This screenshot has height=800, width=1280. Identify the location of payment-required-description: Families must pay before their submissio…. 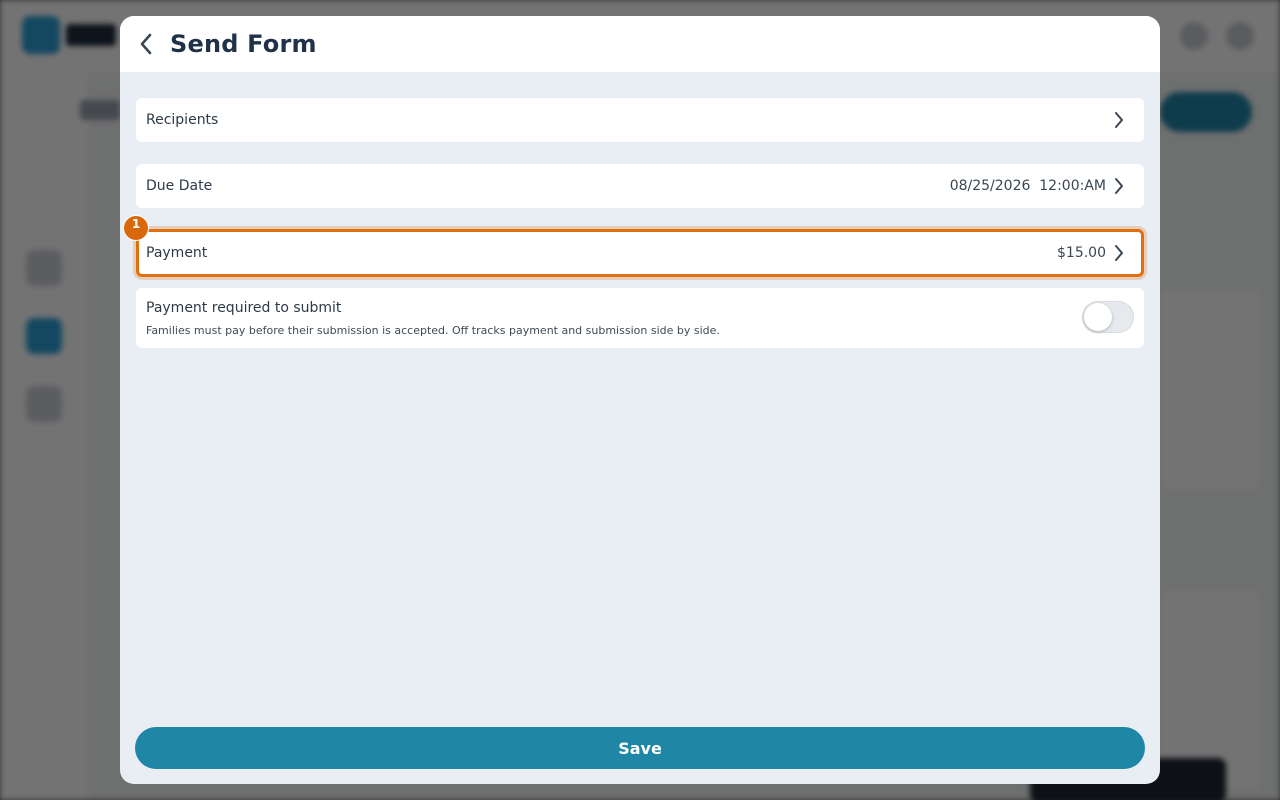
(433, 330).